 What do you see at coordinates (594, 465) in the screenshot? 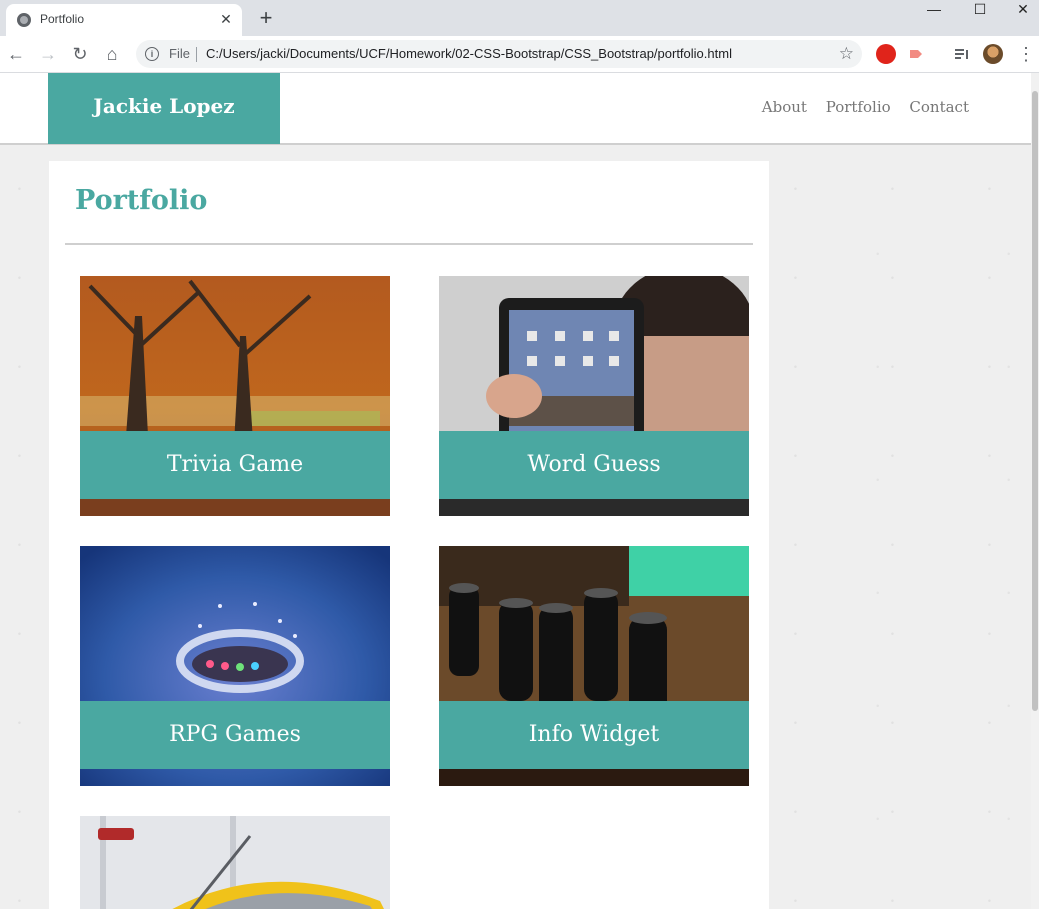
I see `project-title: Word Guess` at bounding box center [594, 465].